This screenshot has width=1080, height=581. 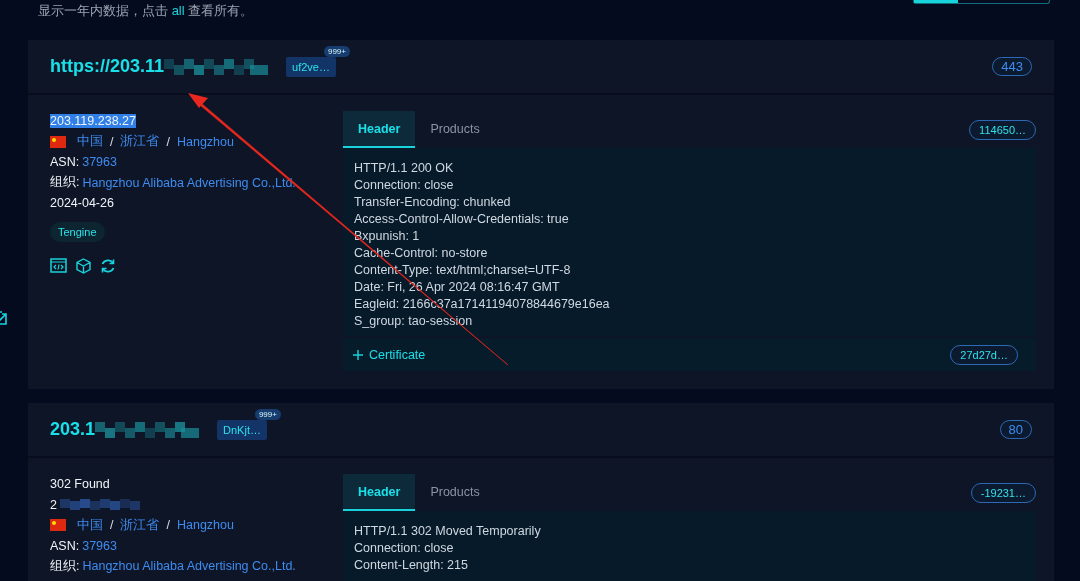 What do you see at coordinates (93, 121) in the screenshot?
I see `ip-address: 203.119.238.27` at bounding box center [93, 121].